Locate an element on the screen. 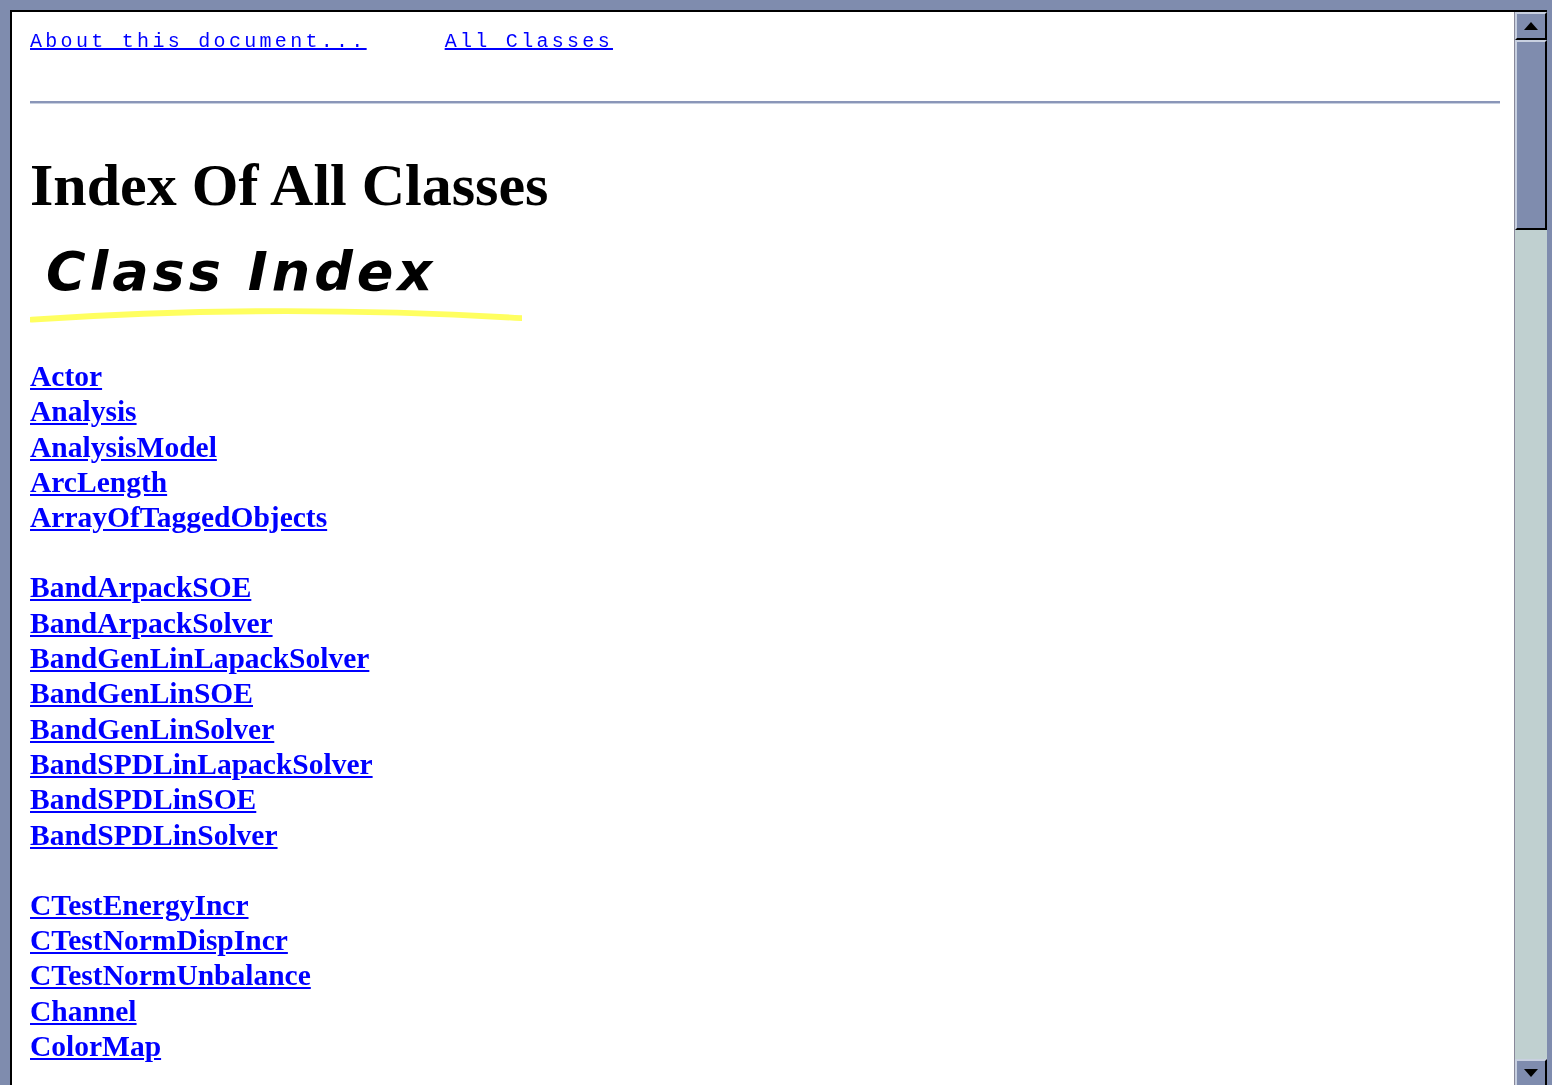  class-link: BandSPDLinSolver is located at coordinates (154, 835).